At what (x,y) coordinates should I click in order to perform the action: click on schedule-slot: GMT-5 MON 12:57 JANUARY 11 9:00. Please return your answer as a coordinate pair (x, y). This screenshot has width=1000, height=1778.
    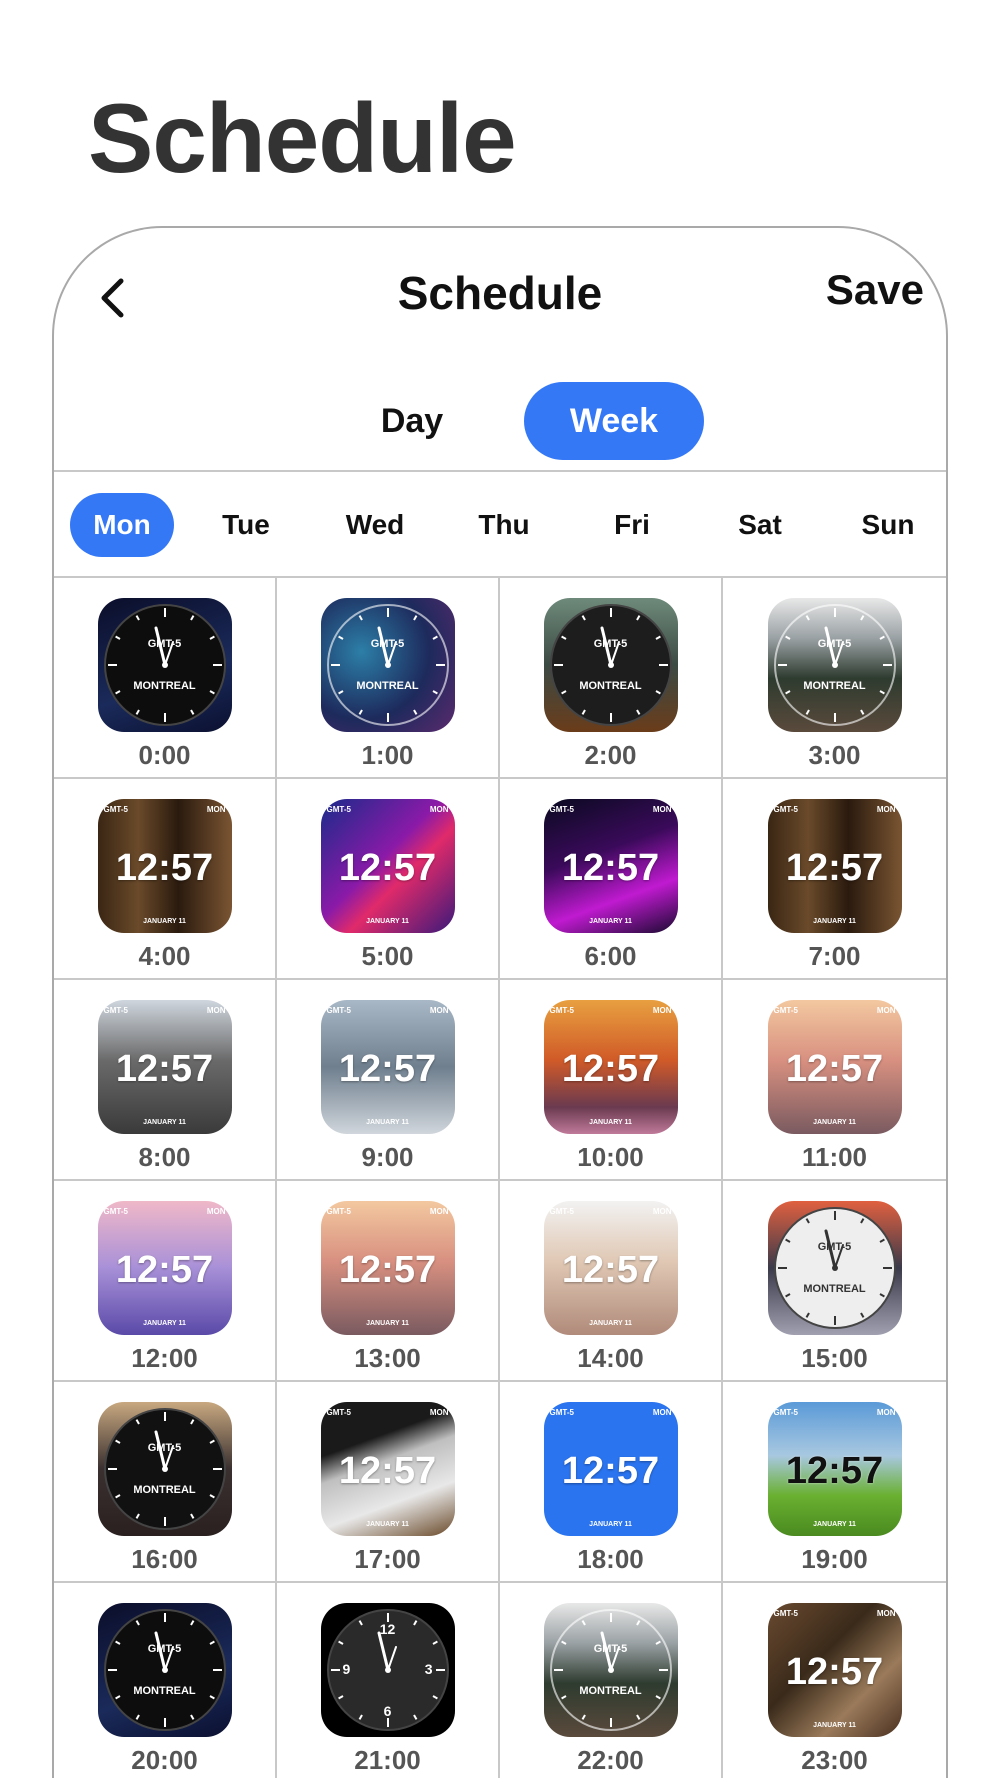
    Looking at the image, I should click on (388, 1080).